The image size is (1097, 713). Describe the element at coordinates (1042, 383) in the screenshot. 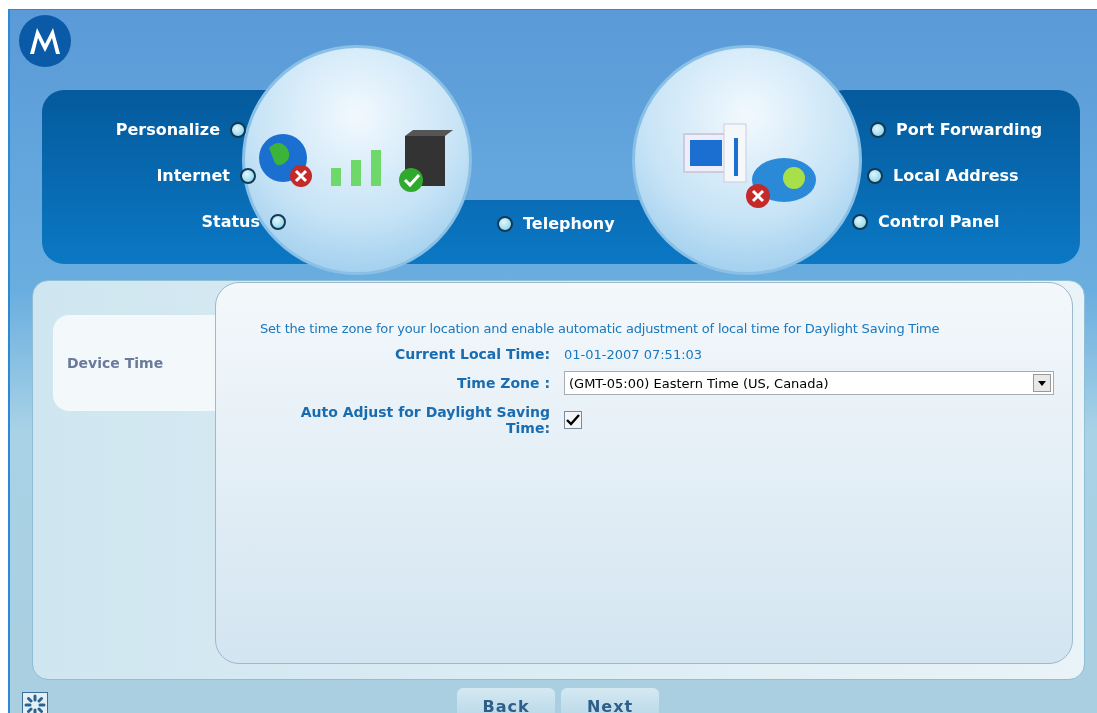

I see `caret-icon` at that location.